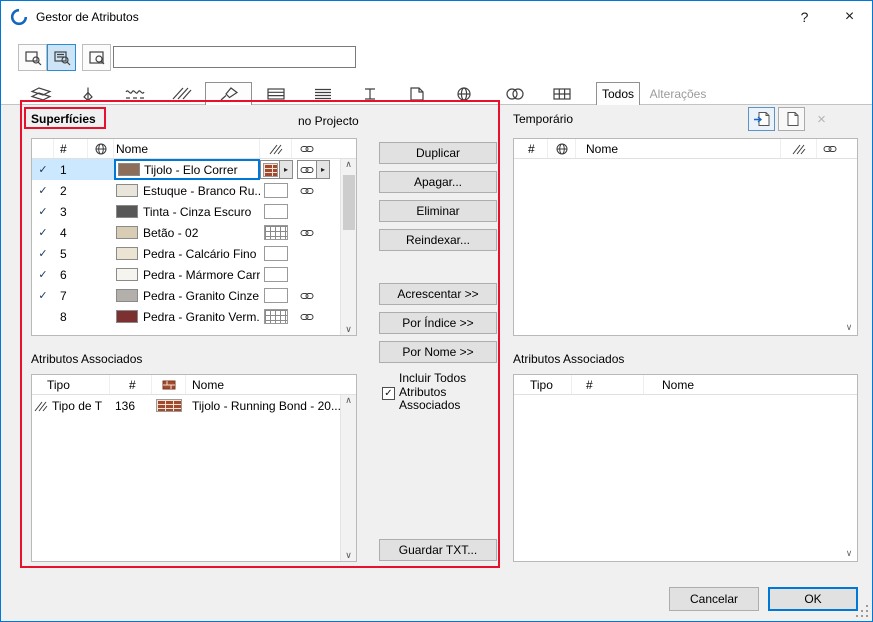  Describe the element at coordinates (127, 274) in the screenshot. I see `color-swatch` at that location.